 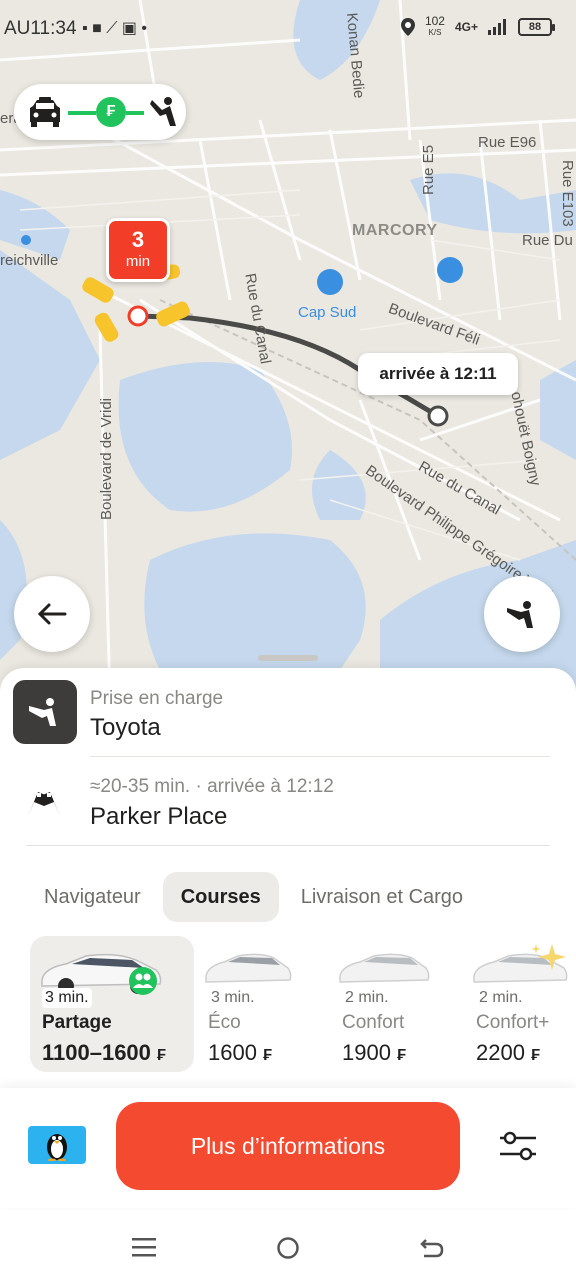 I want to click on route-summary-pill: ₣, so click(x=100, y=112).